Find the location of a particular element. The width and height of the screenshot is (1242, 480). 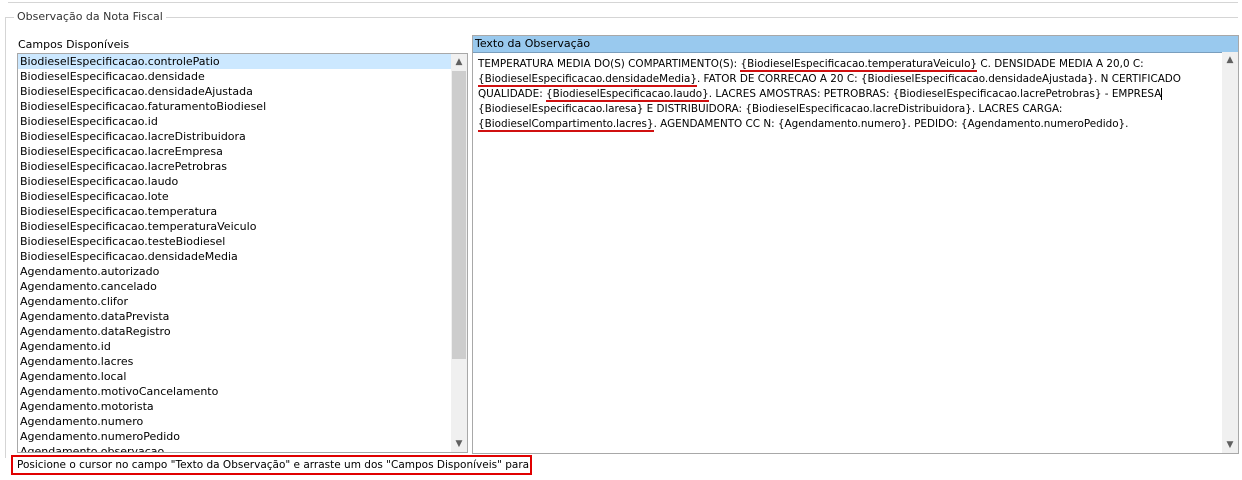

list-item: BiodieselEspecificacao.laudo is located at coordinates (235, 181).